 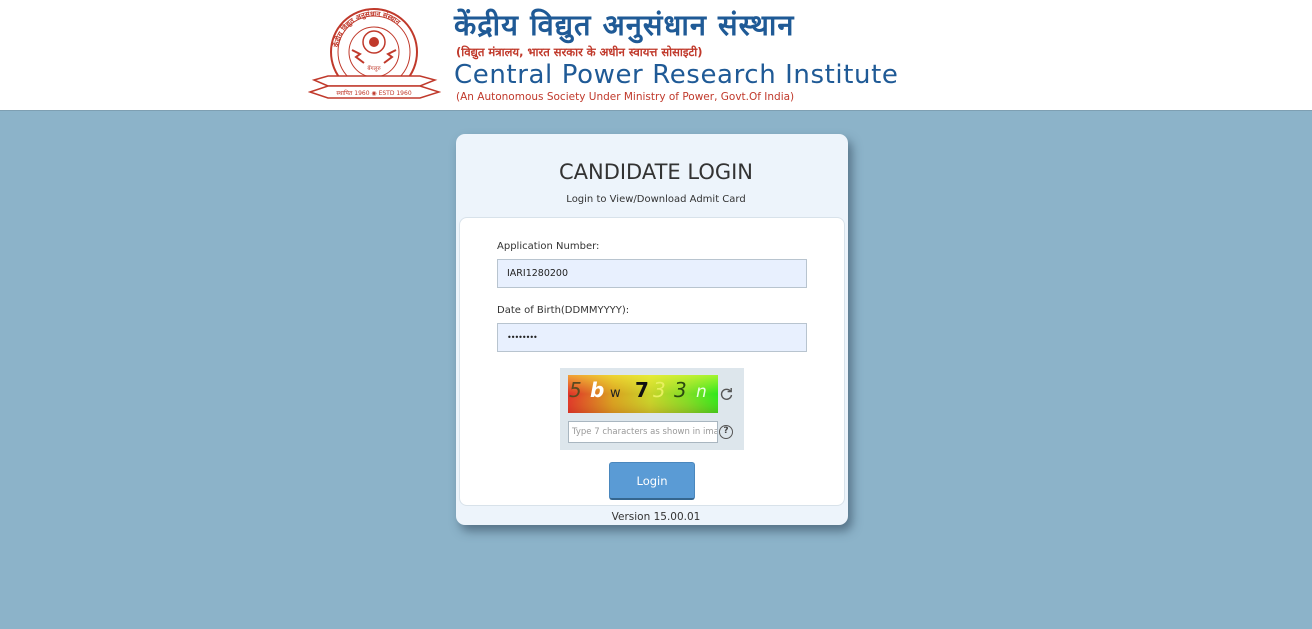 What do you see at coordinates (374, 68) in the screenshot?
I see `logo-center-text: बेंगलुरु` at bounding box center [374, 68].